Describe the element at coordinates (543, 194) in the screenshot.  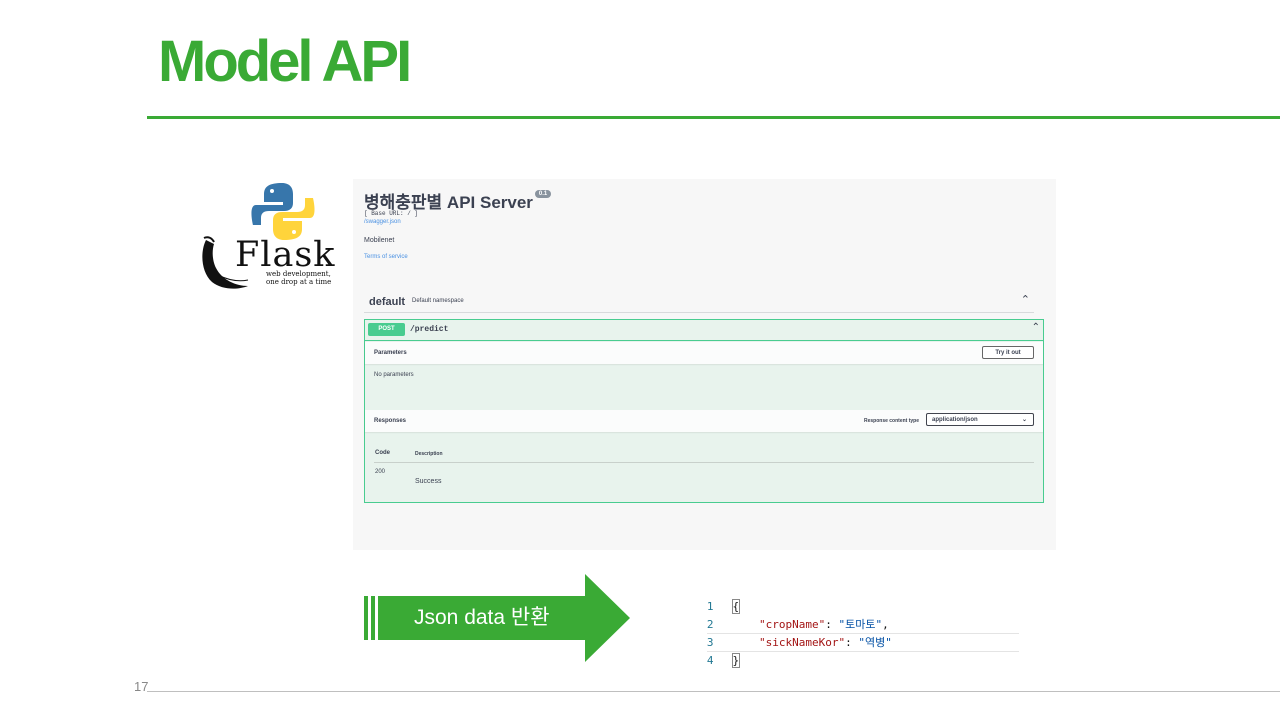
I see `version-badge: 0.1` at that location.